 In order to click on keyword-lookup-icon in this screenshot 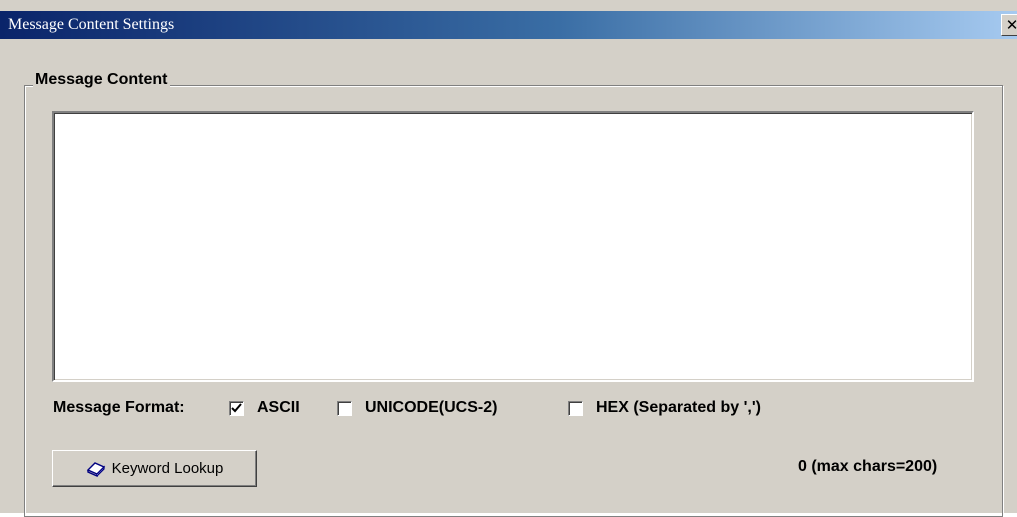, I will do `click(95, 469)`.